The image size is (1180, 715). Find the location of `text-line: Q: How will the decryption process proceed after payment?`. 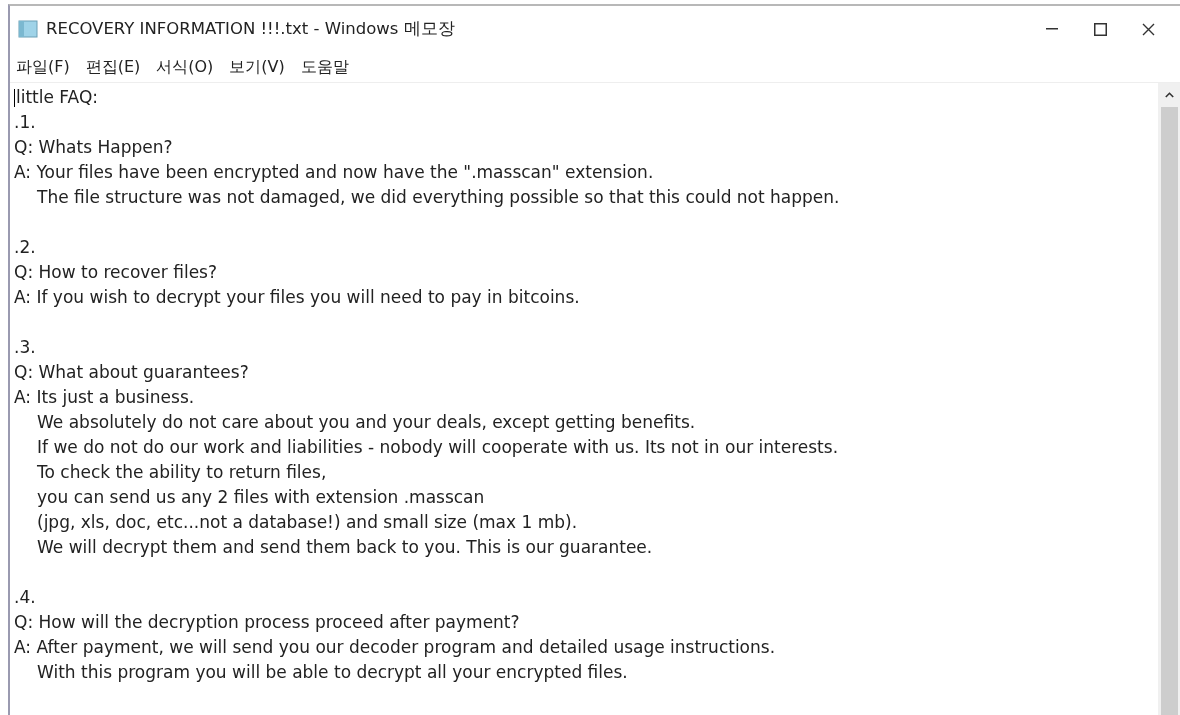

text-line: Q: How will the decryption process proceed after payment? is located at coordinates (267, 622).